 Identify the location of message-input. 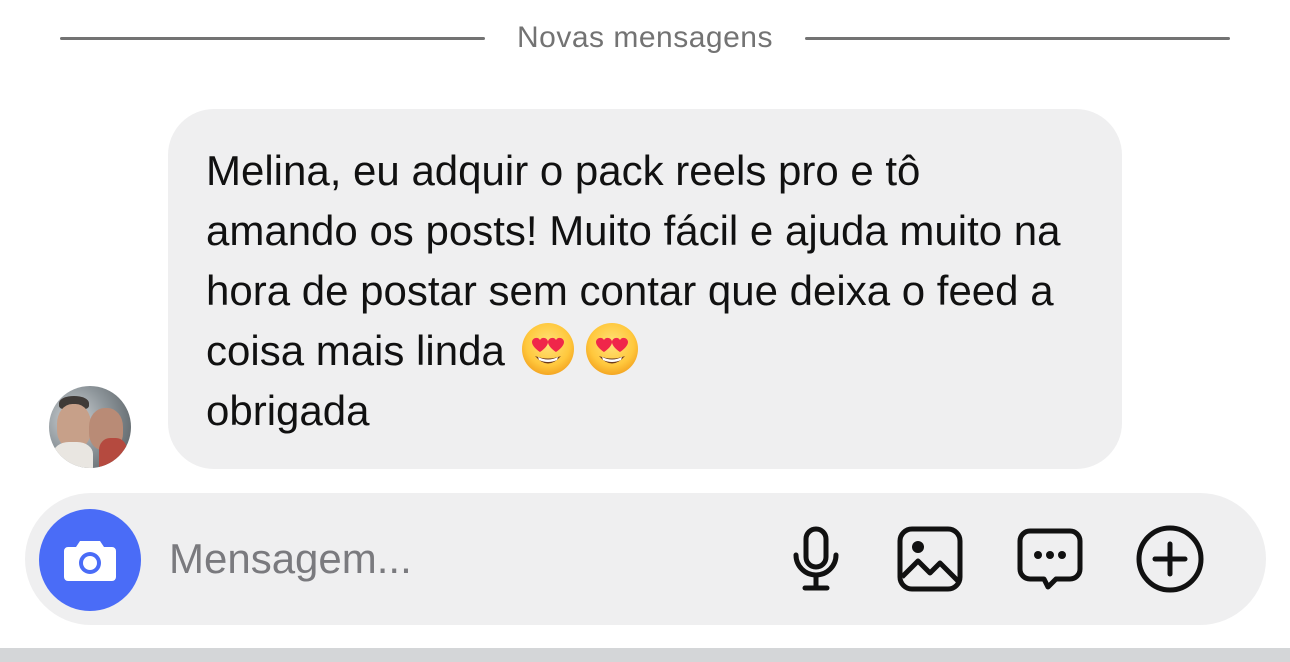
(459, 559).